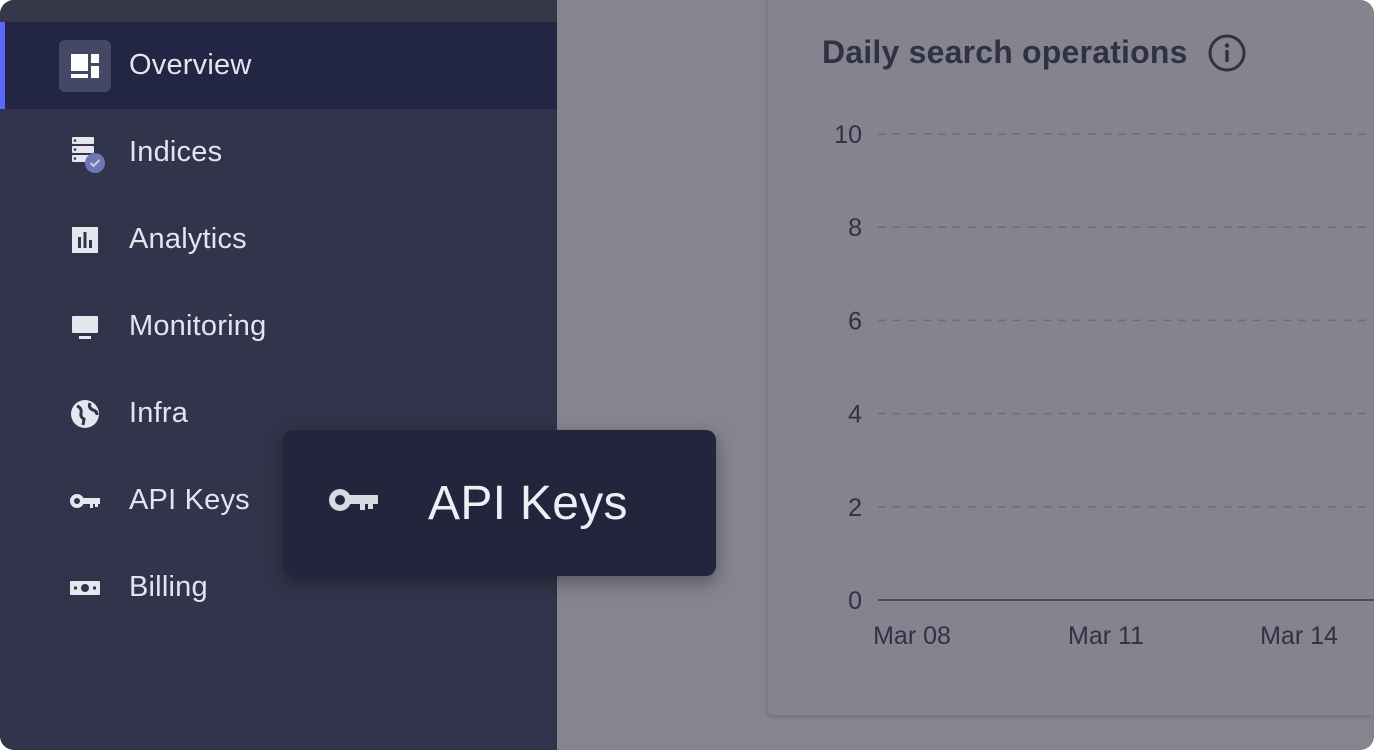 This screenshot has height=750, width=1374. Describe the element at coordinates (85, 327) in the screenshot. I see `monitor-icon` at that location.